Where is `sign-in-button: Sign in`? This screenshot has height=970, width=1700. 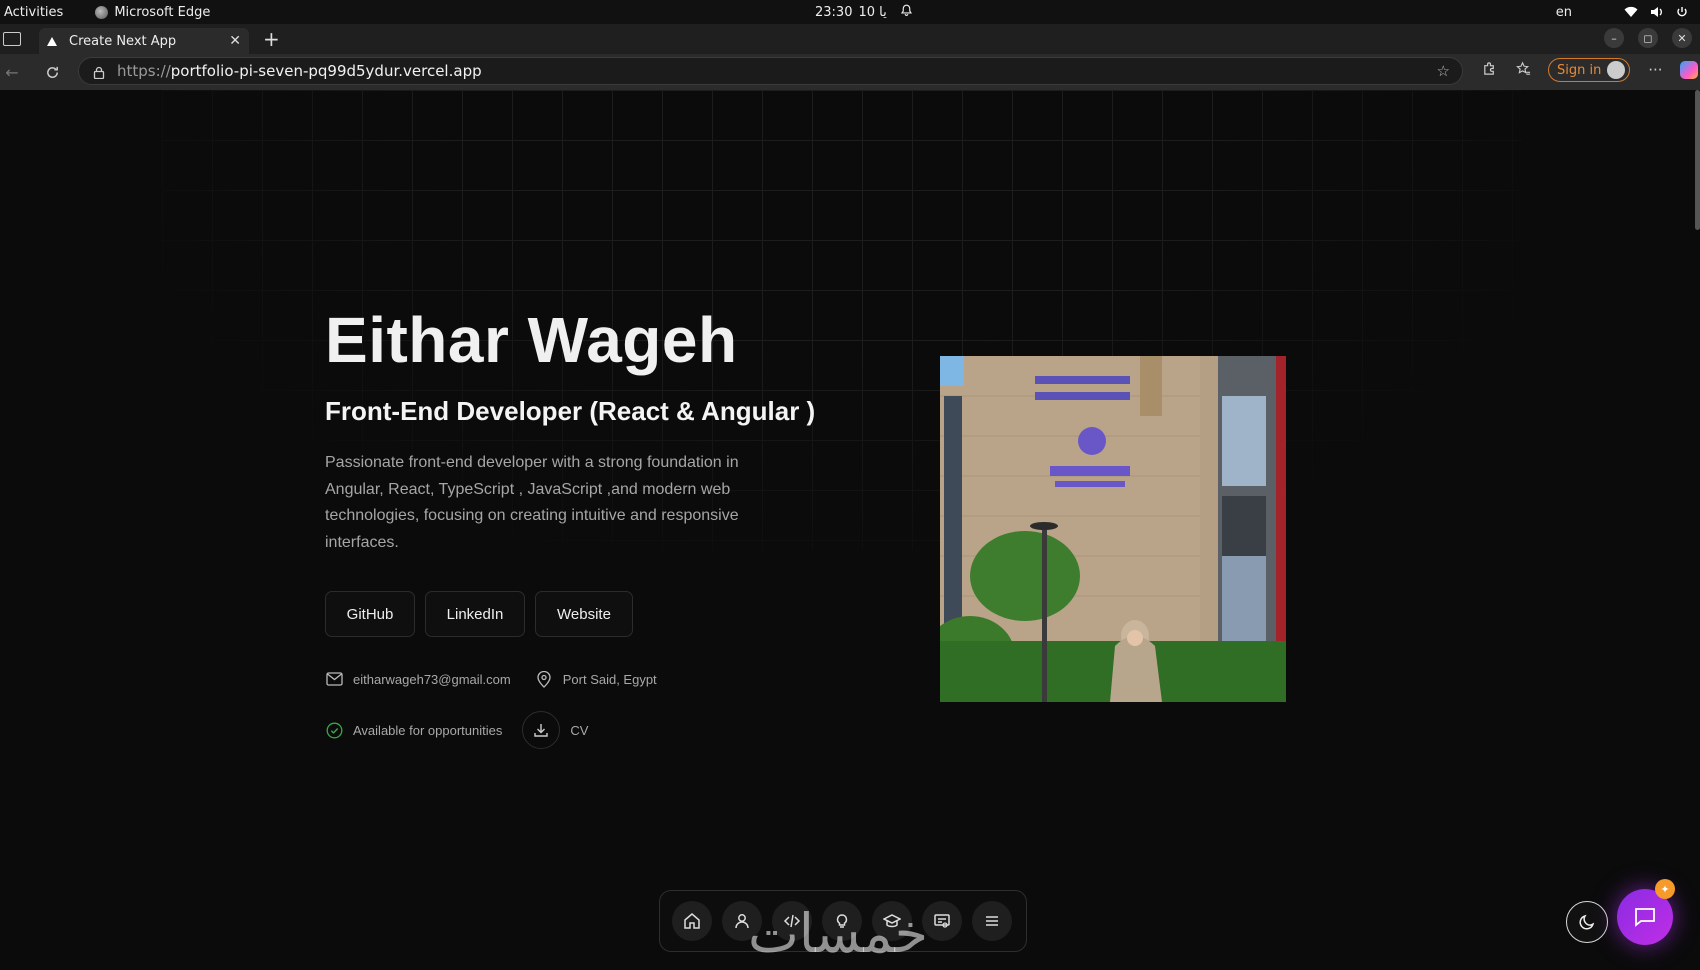 sign-in-button: Sign in is located at coordinates (1589, 70).